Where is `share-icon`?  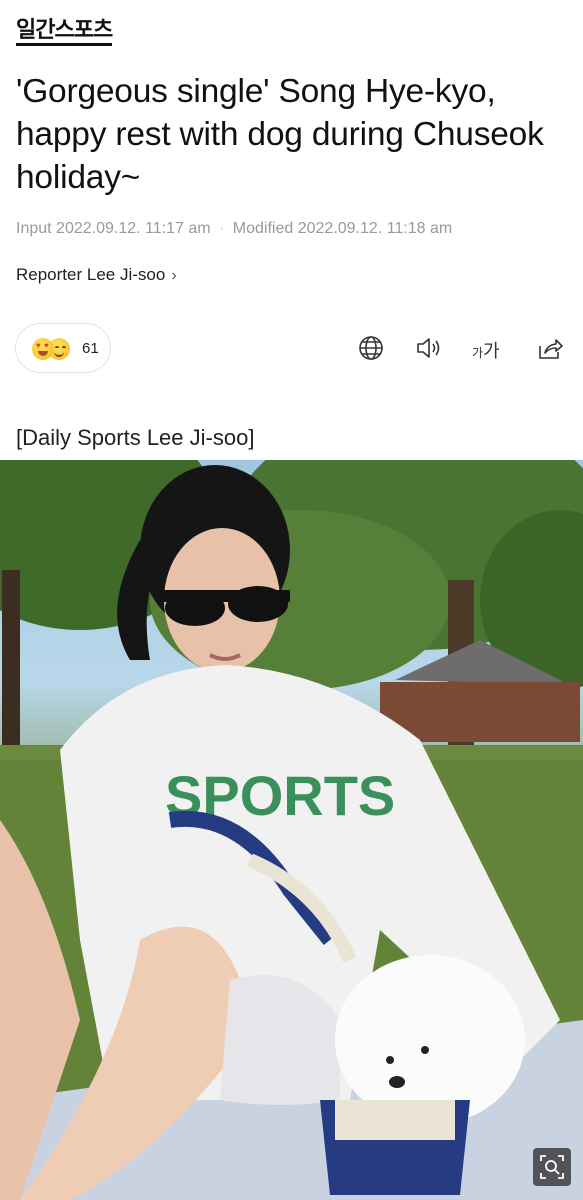
share-icon is located at coordinates (550, 348).